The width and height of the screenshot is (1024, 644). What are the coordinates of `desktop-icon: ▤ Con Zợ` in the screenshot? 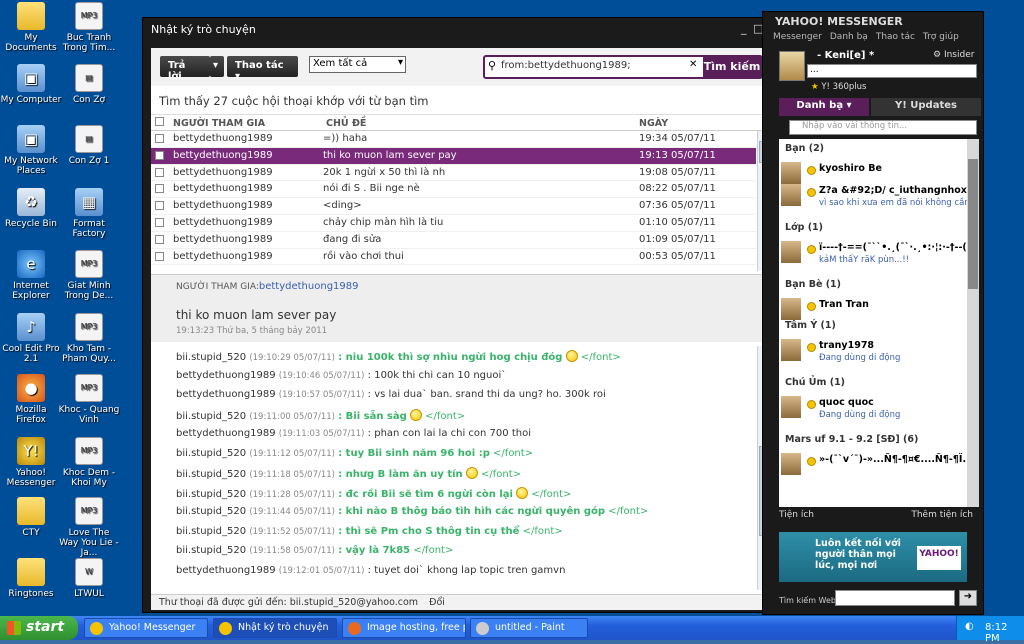 It's located at (89, 84).